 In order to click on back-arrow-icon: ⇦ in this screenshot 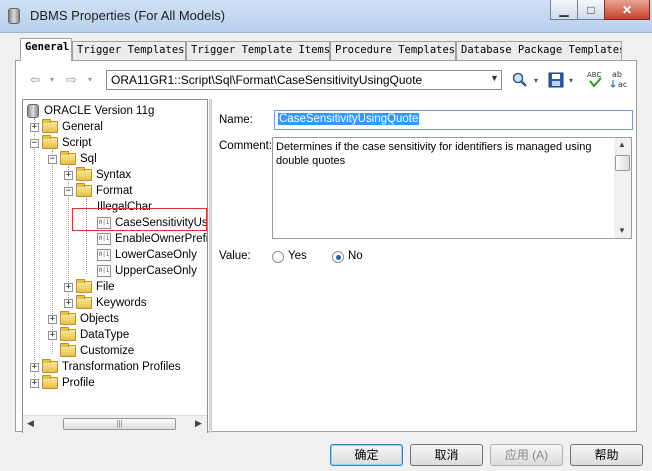, I will do `click(35, 80)`.